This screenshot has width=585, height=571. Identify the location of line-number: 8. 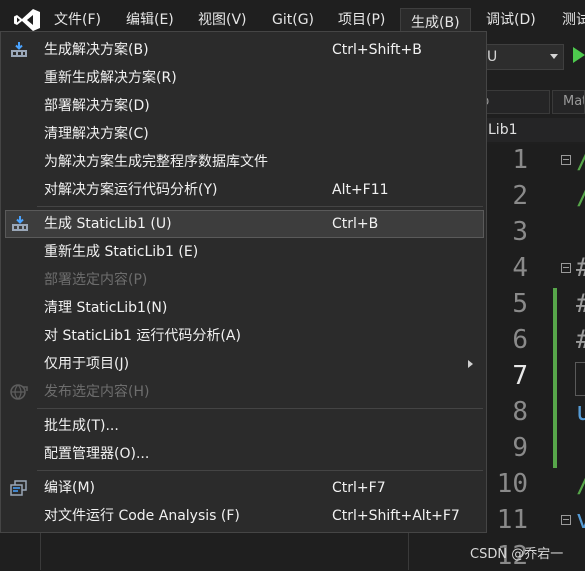
(520, 412).